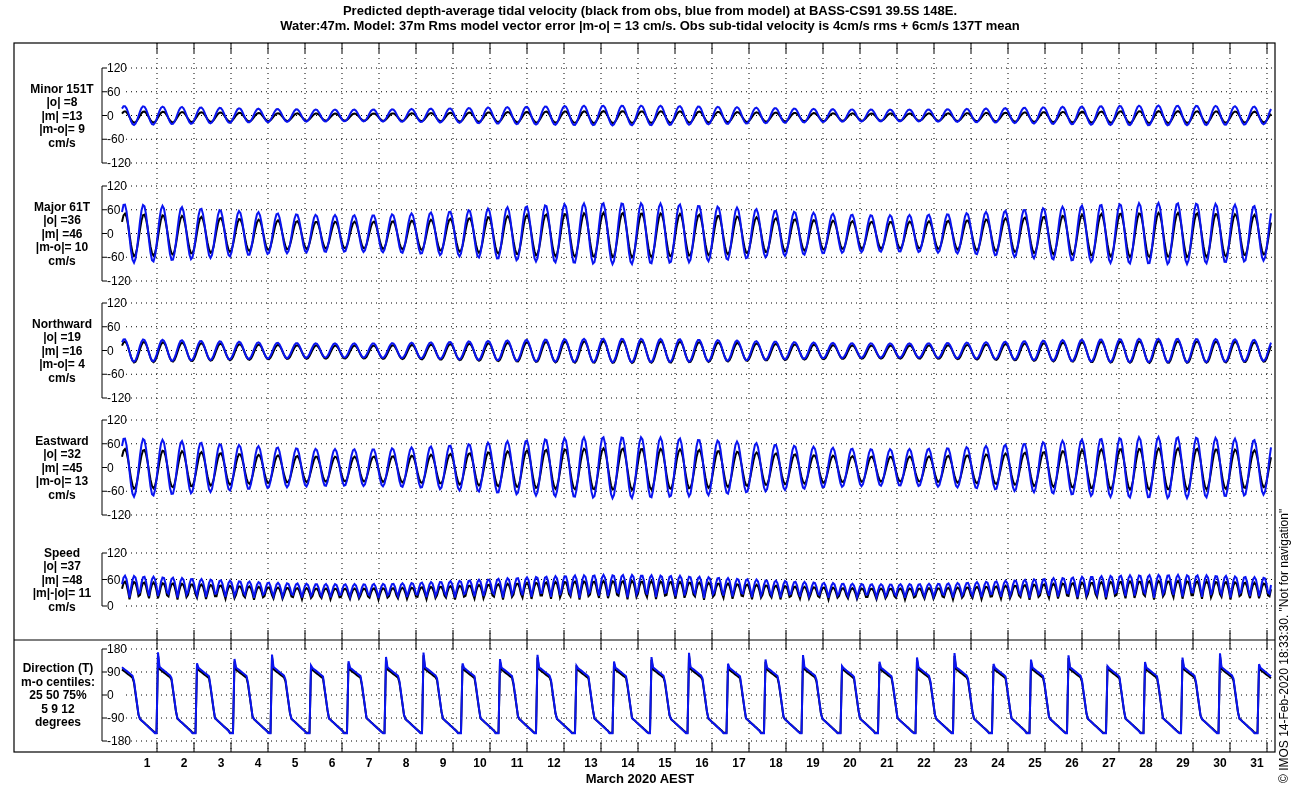 This screenshot has width=1300, height=800. Describe the element at coordinates (184, 763) in the screenshot. I see `x-axis-tick-label: 2` at that location.